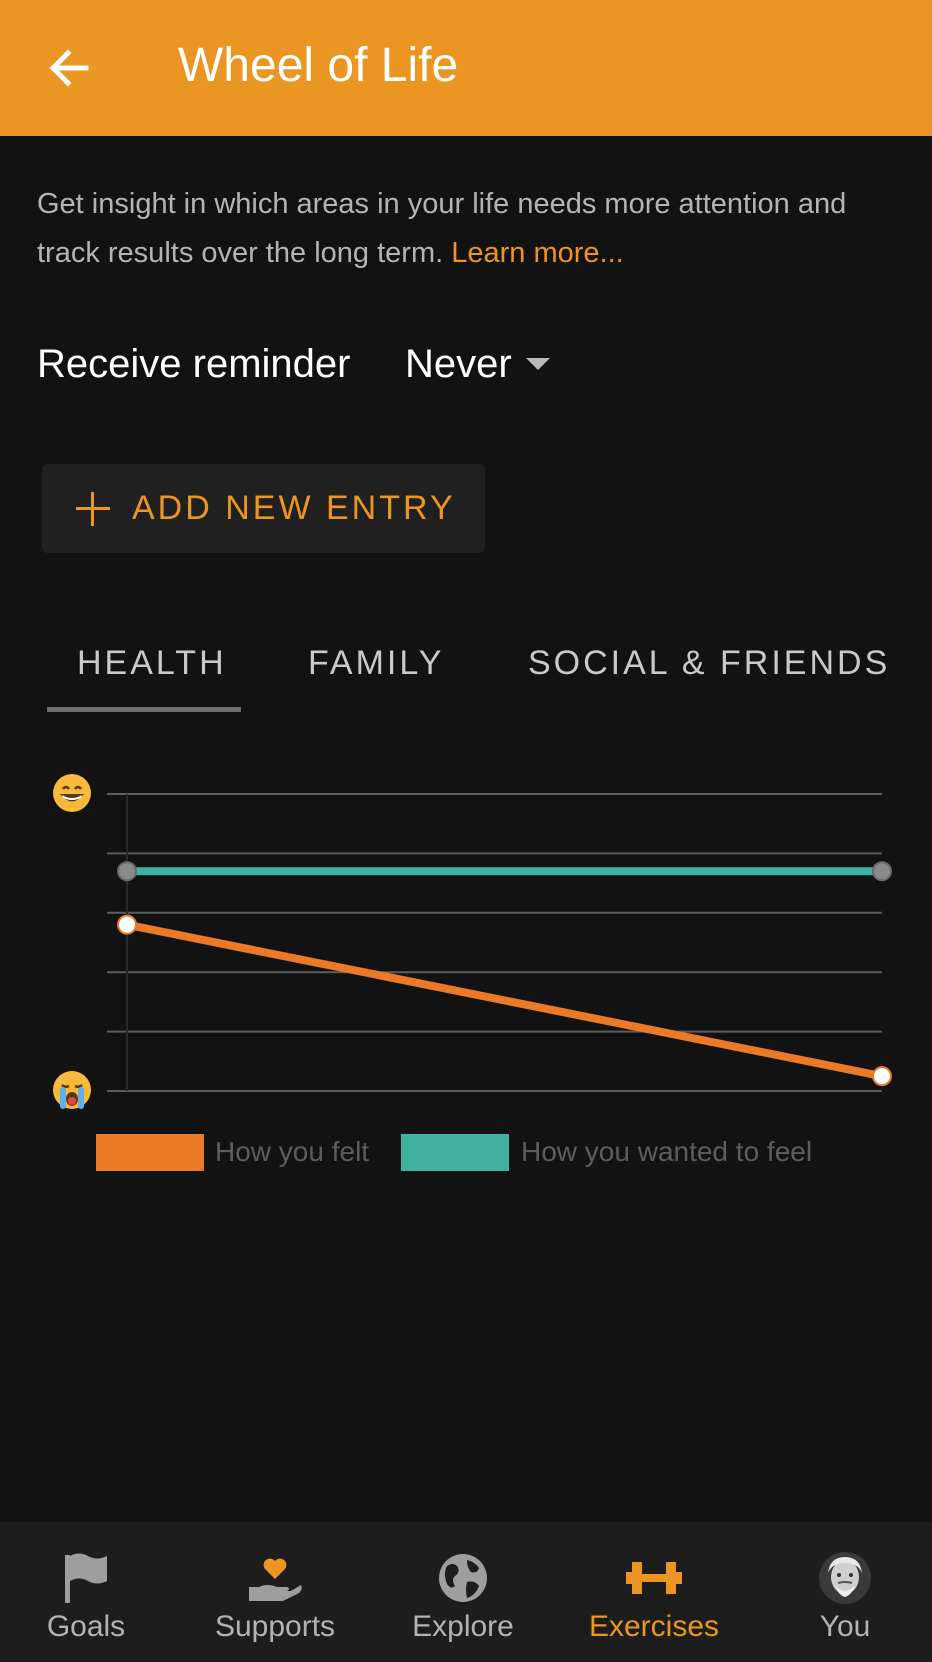 This screenshot has height=1662, width=932. I want to click on nav-goals-label: Goals, so click(86, 1626).